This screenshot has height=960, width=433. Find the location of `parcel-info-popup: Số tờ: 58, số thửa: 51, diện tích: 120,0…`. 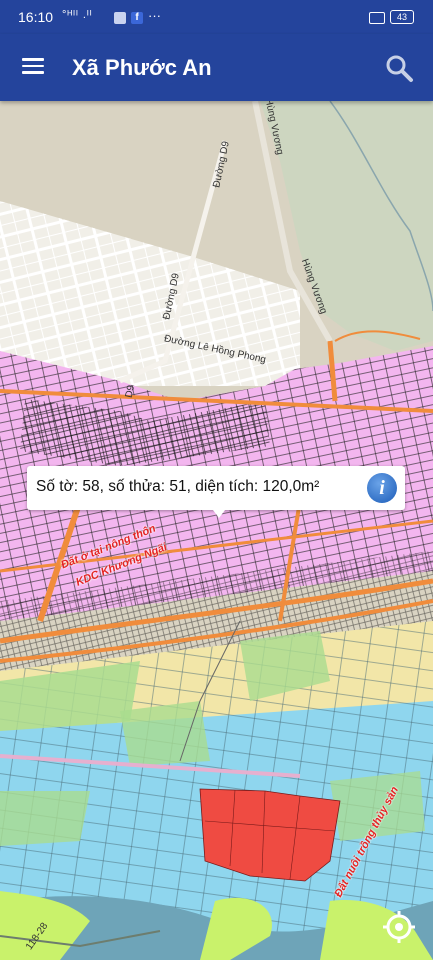

parcel-info-popup: Số tờ: 58, số thửa: 51, diện tích: 120,0… is located at coordinates (216, 492).